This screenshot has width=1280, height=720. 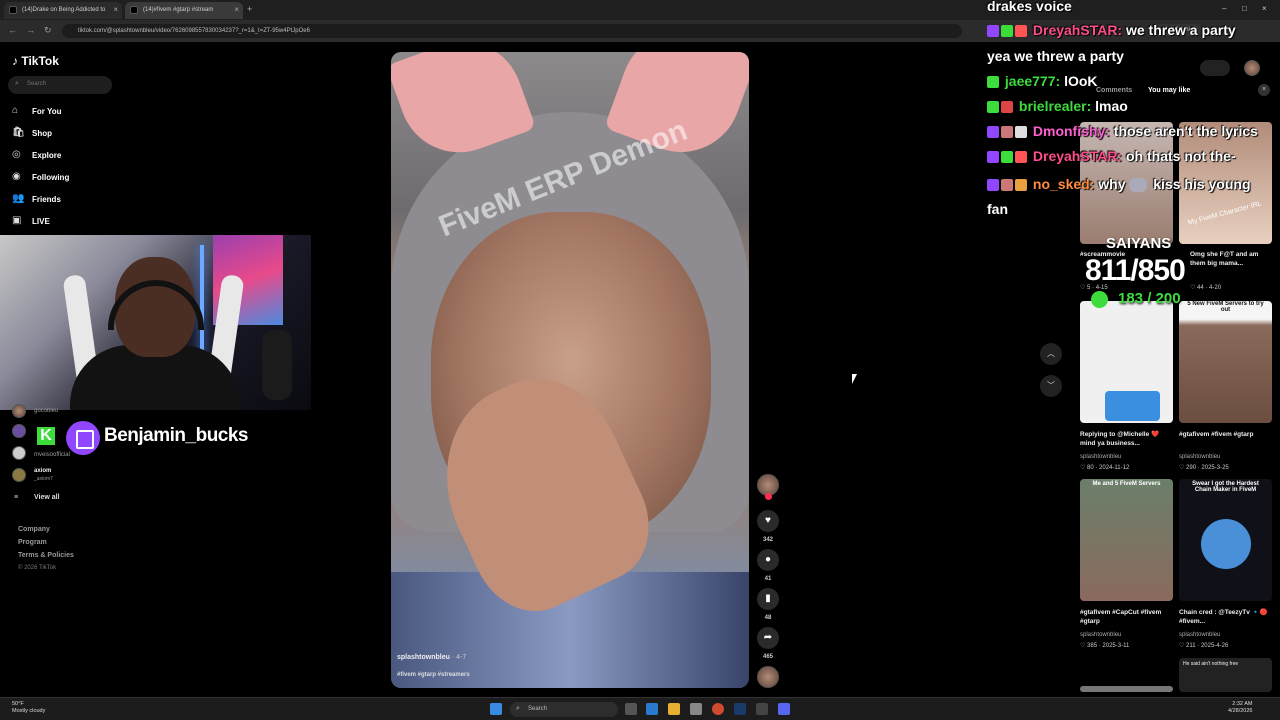 I want to click on sub-badge-icon, so click(x=993, y=185).